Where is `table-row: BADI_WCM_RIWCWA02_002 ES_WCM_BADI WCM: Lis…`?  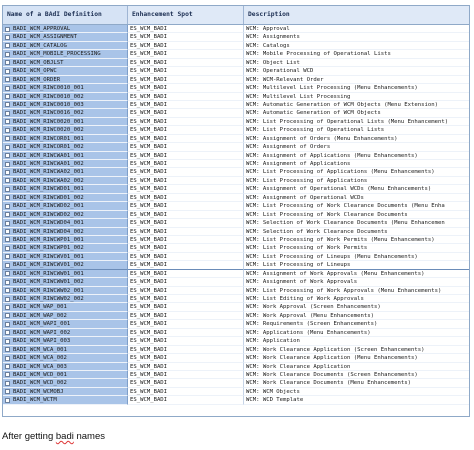 table-row: BADI_WCM_RIWCWA02_002 ES_WCM_BADI WCM: Lis… is located at coordinates (236, 181).